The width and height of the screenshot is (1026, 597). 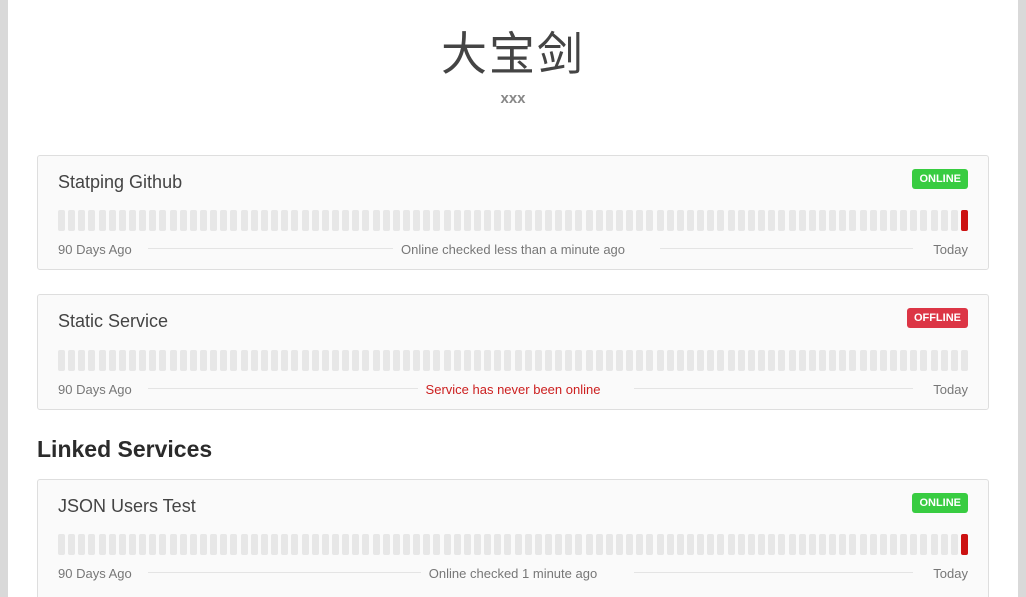 I want to click on service-name: JSON Users Test, so click(x=127, y=506).